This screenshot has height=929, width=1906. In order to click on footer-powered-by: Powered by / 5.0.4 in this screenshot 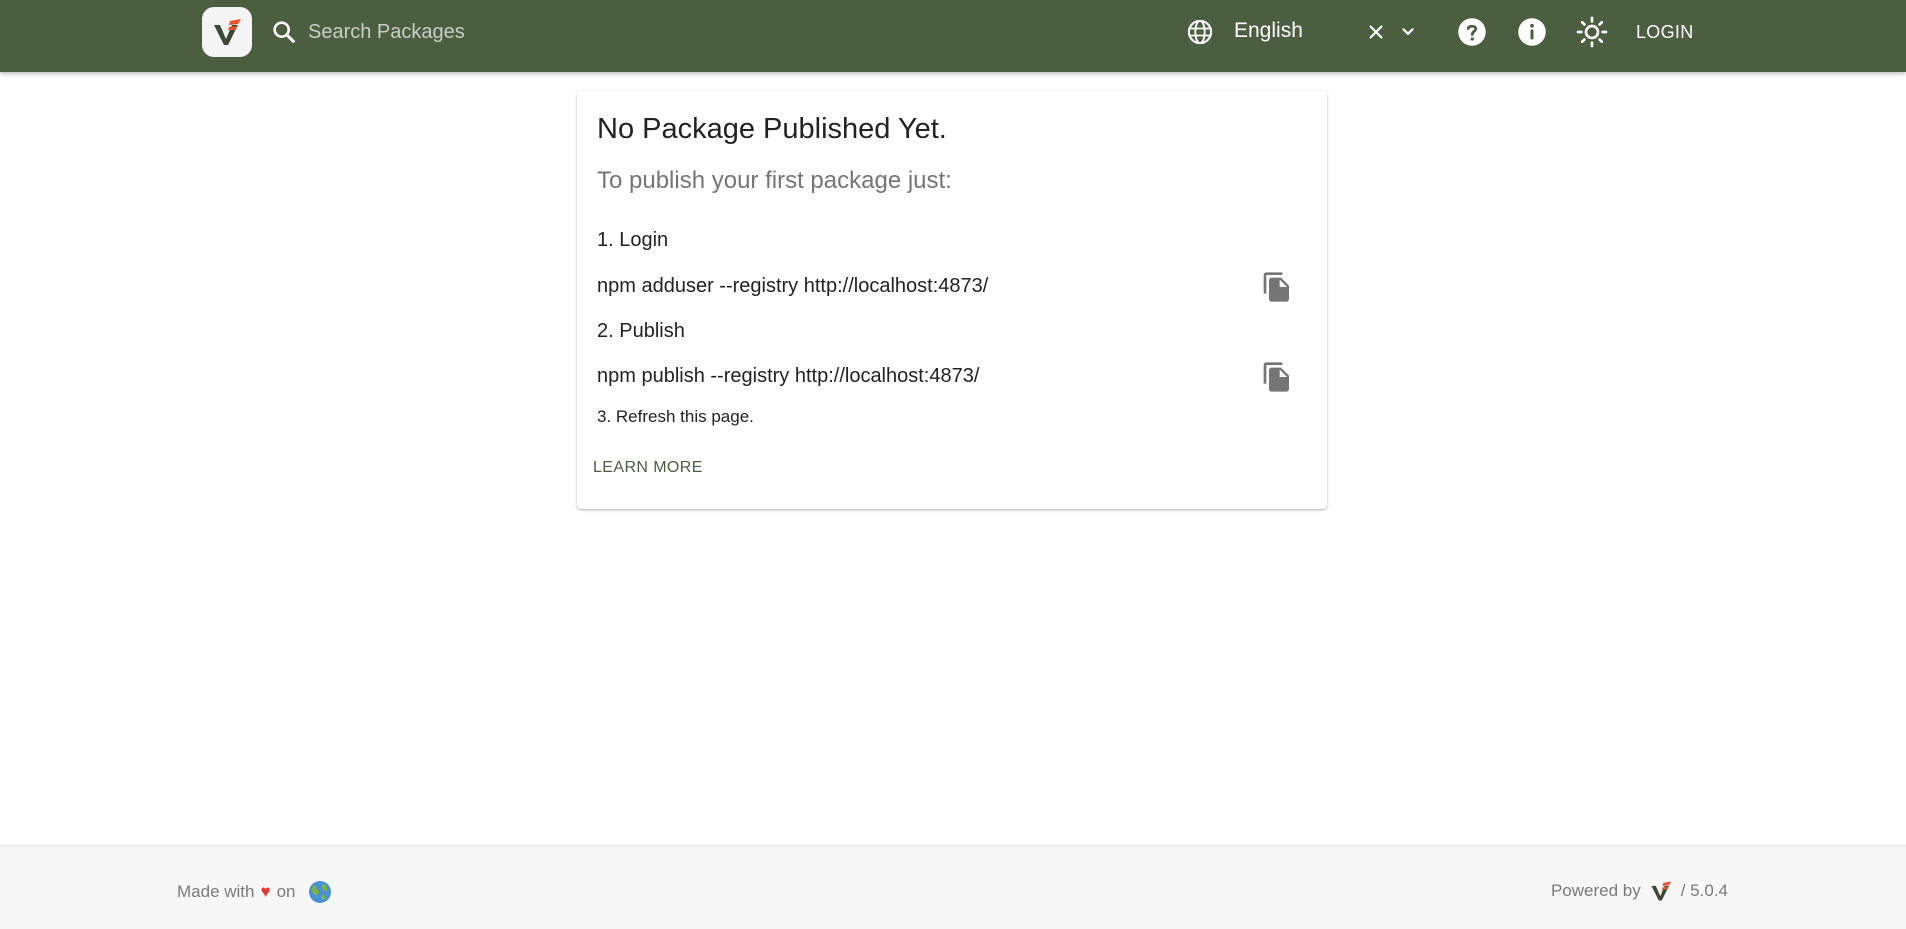, I will do `click(1639, 891)`.